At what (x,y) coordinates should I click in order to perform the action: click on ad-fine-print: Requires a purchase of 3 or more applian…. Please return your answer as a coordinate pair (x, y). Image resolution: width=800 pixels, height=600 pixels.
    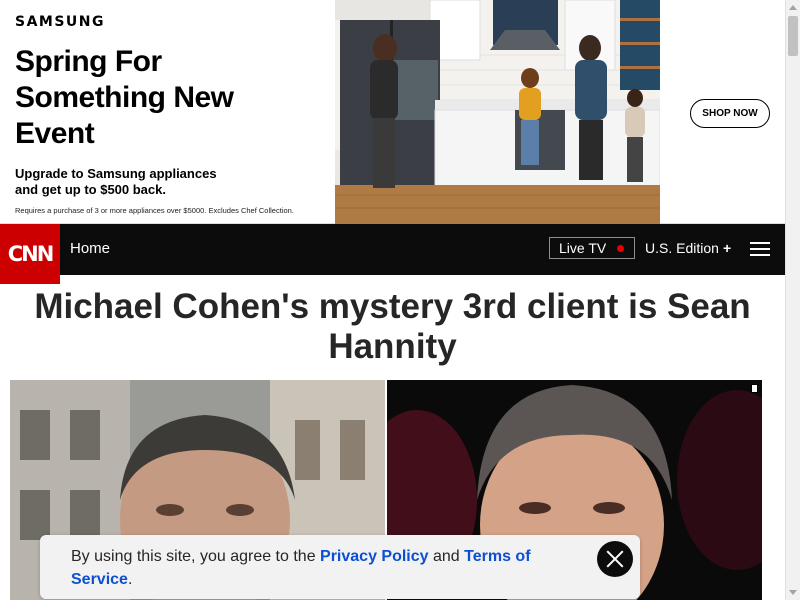
    Looking at the image, I should click on (154, 210).